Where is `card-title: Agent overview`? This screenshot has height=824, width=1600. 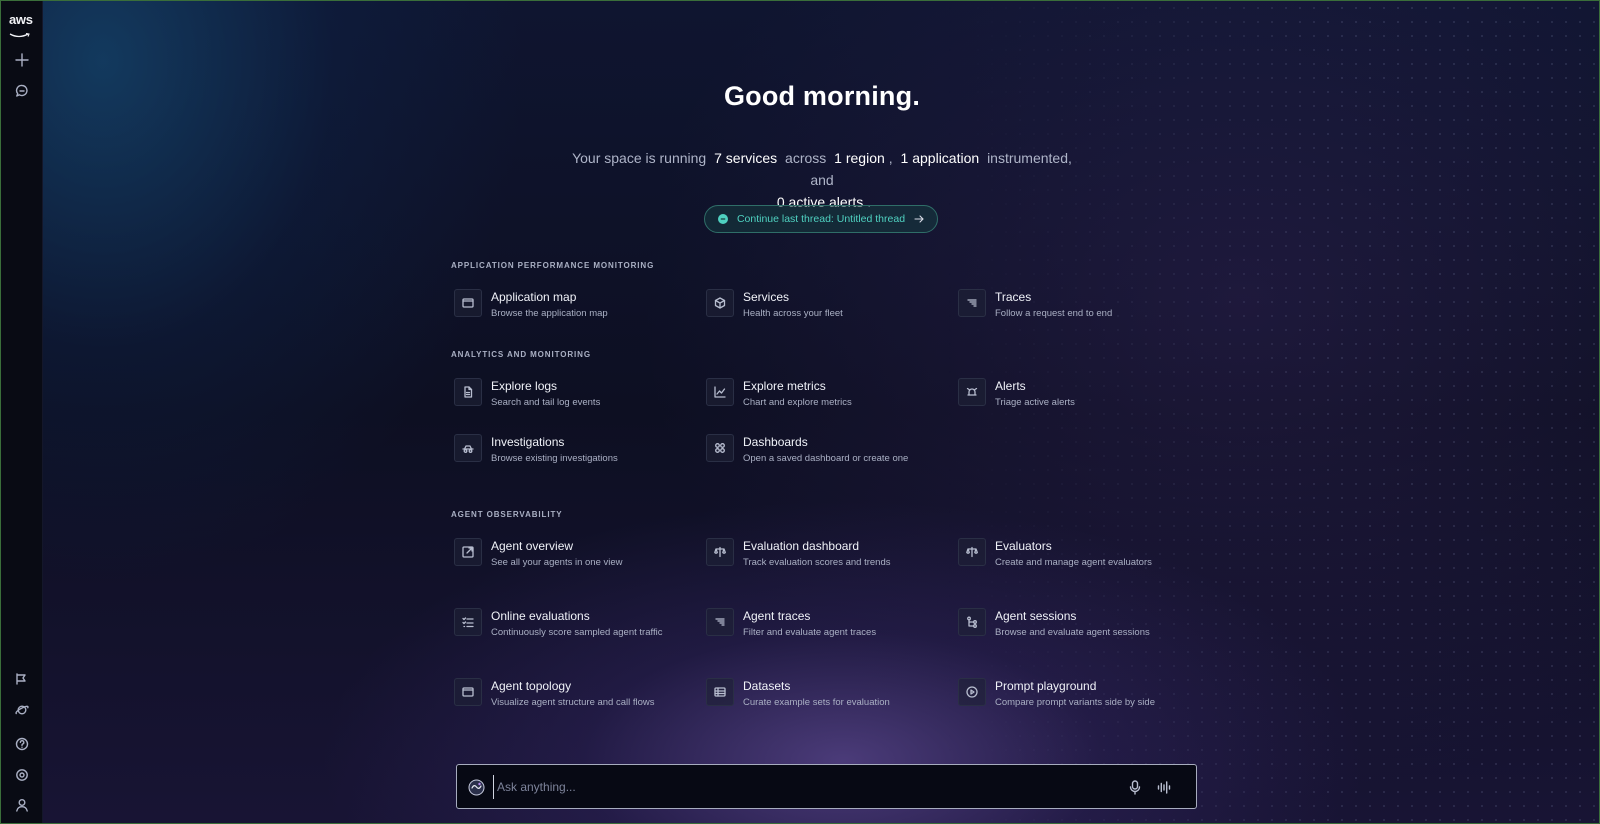 card-title: Agent overview is located at coordinates (532, 546).